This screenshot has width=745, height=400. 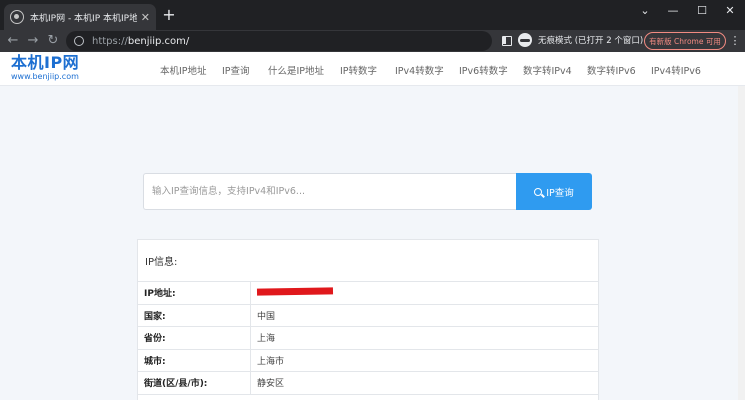 What do you see at coordinates (368, 261) in the screenshot?
I see `ip-info-title: IP信息:` at bounding box center [368, 261].